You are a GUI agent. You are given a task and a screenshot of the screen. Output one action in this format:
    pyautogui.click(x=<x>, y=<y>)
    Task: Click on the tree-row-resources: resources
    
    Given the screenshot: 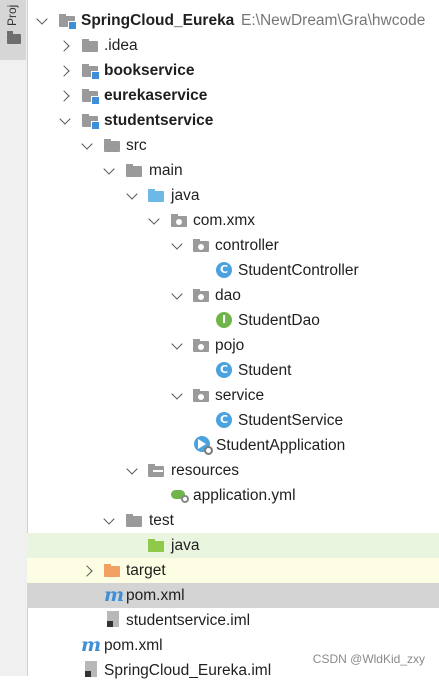 What is the action you would take?
    pyautogui.click(x=233, y=470)
    